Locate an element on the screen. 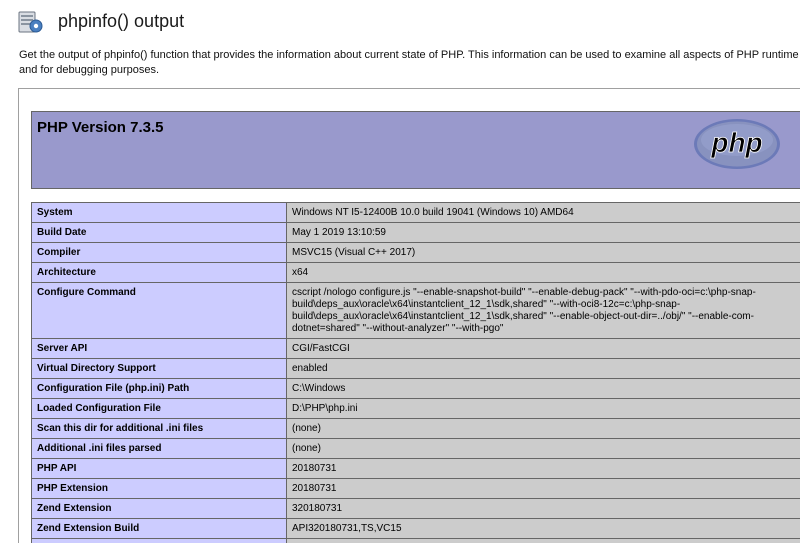 This screenshot has height=543, width=800. row-key: Build Date is located at coordinates (159, 232).